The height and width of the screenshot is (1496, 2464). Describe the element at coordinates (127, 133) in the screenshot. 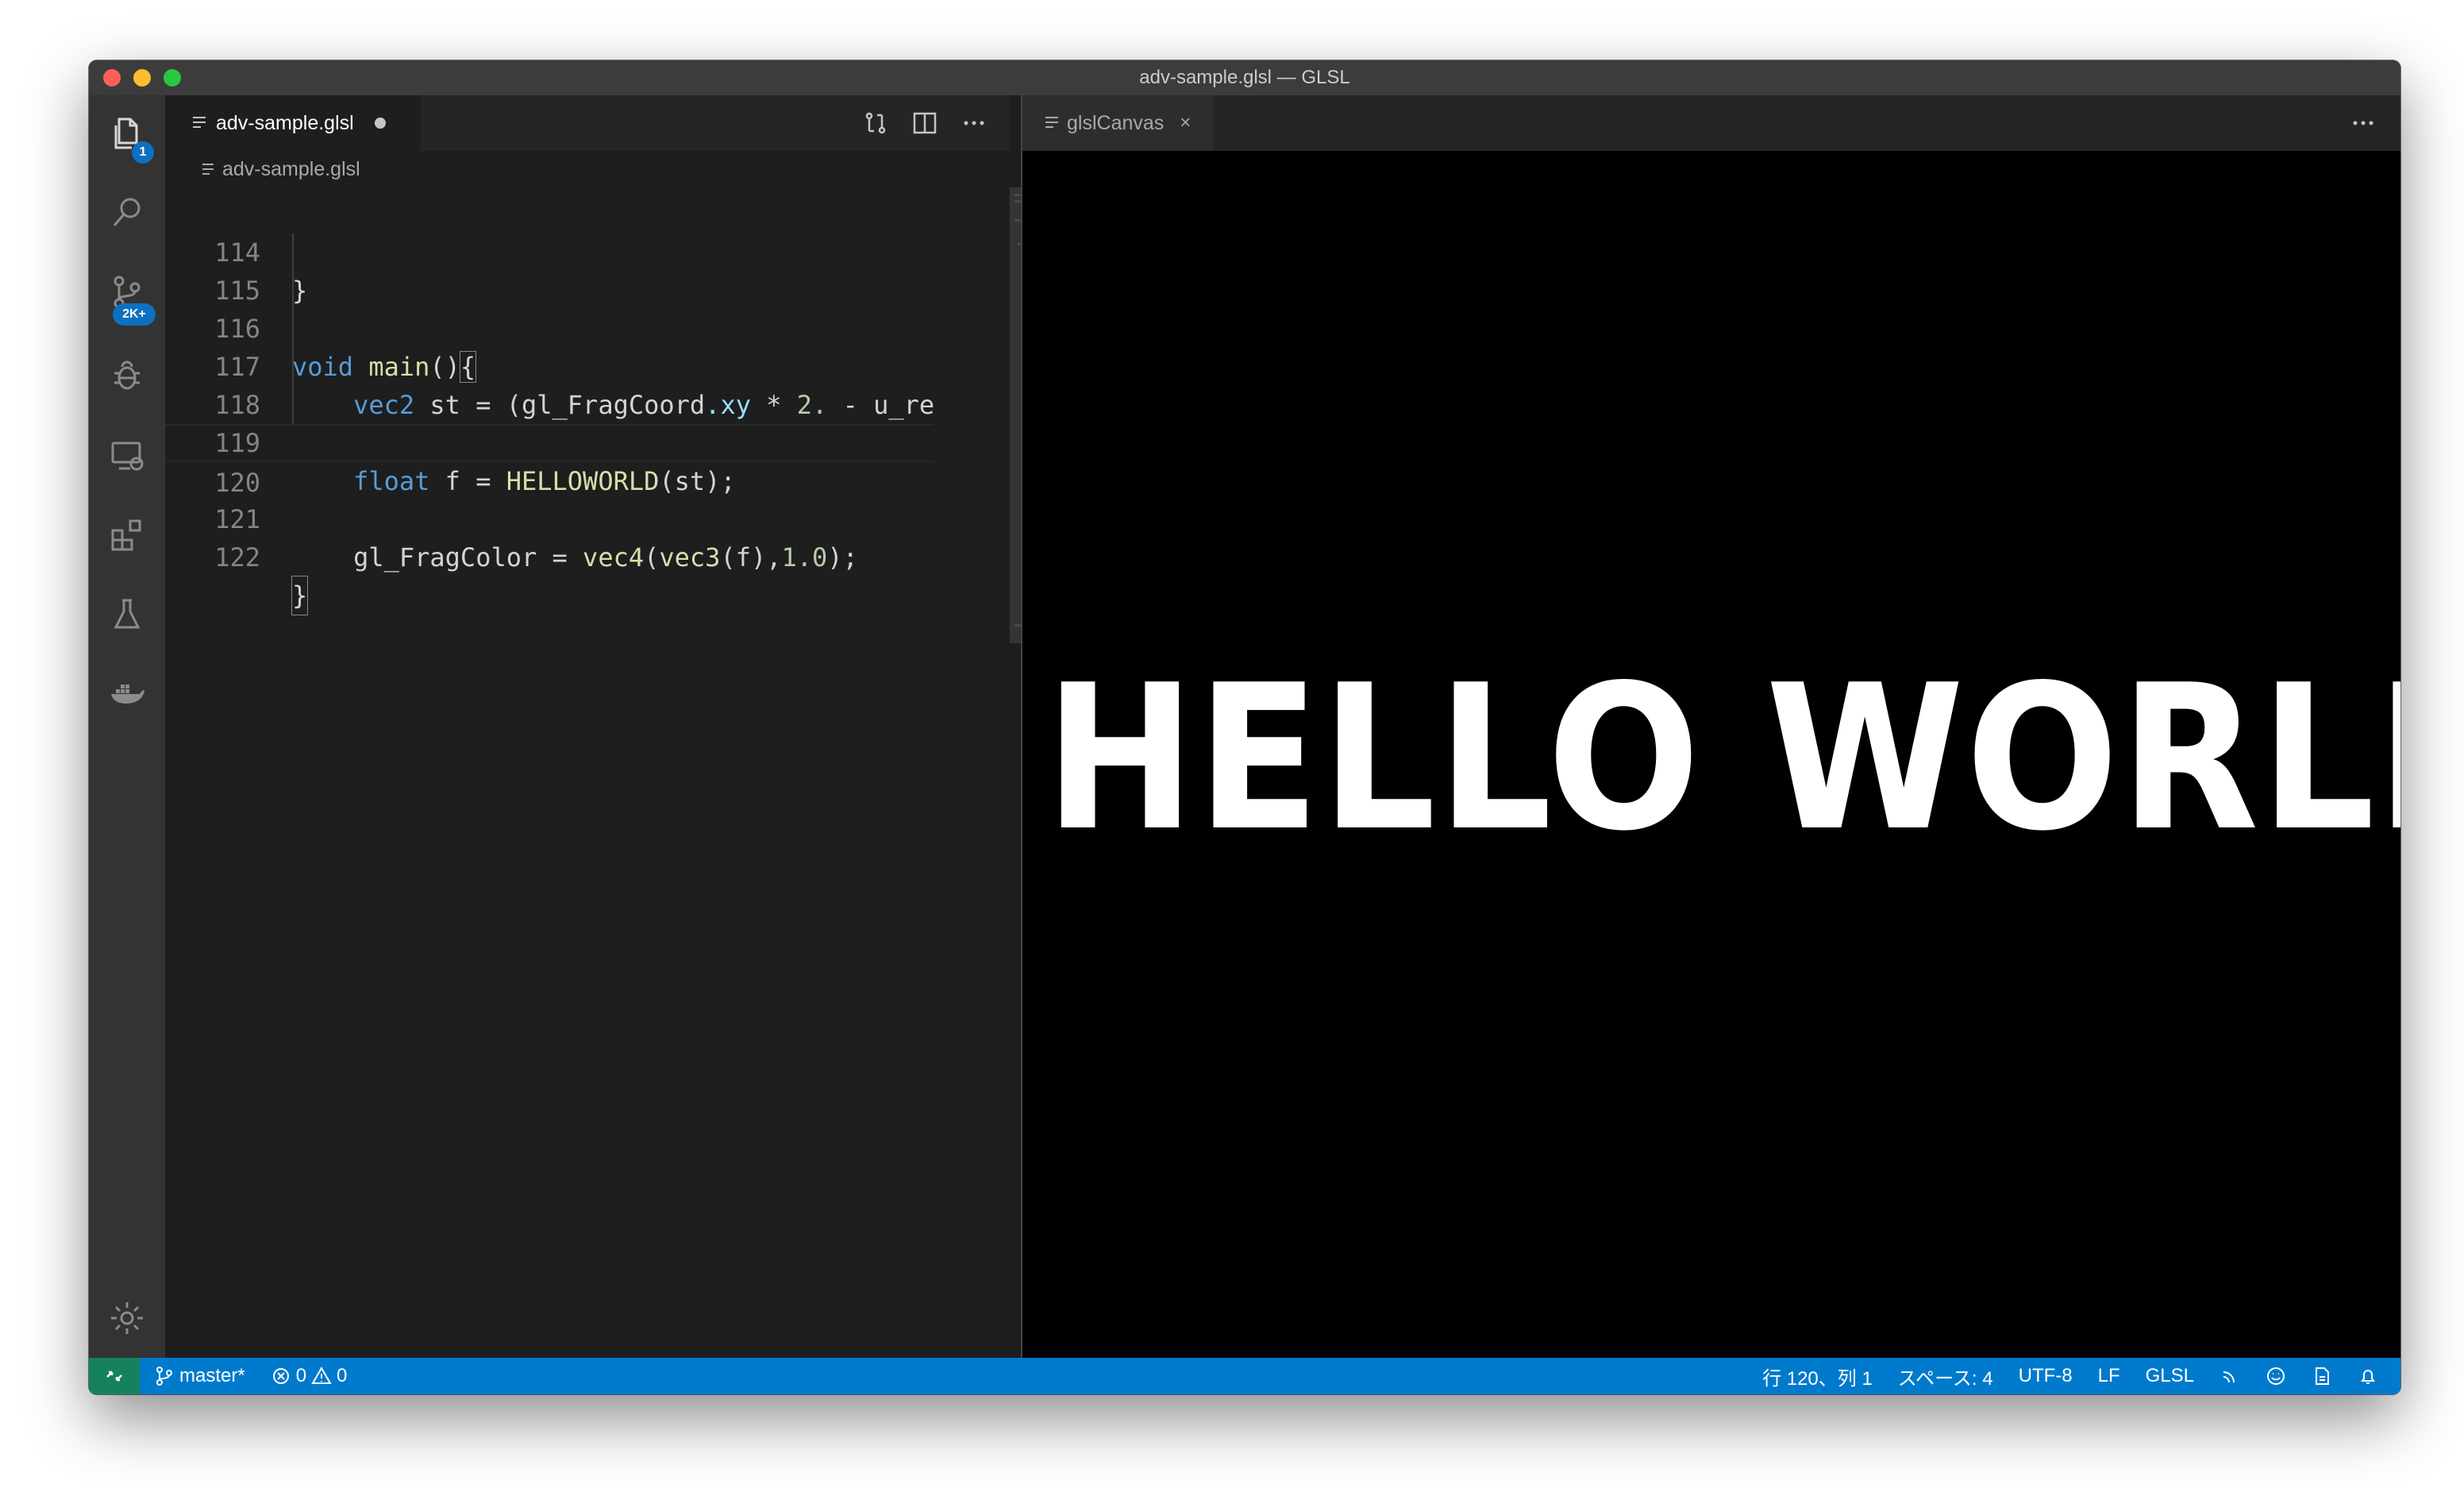

I see `explorer-button: 1` at that location.